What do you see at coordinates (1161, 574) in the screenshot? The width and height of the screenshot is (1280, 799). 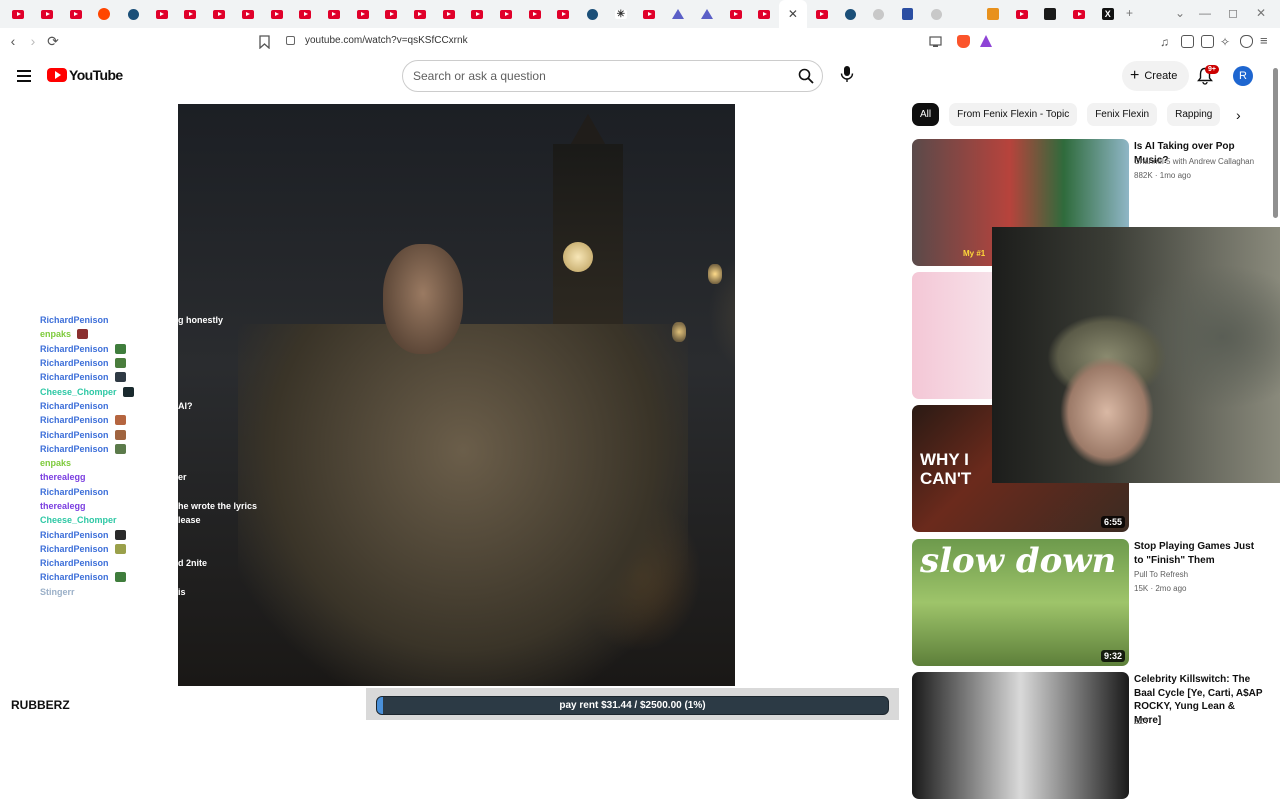 I see `channel-name: Pull To Refresh` at bounding box center [1161, 574].